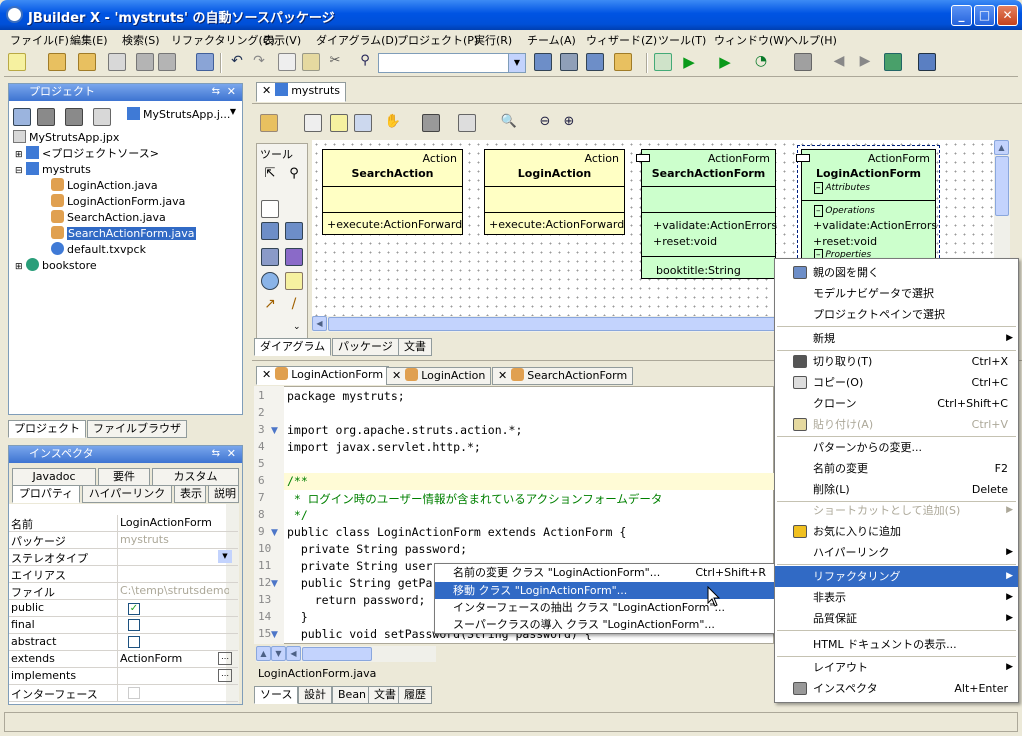  What do you see at coordinates (323, 375) in the screenshot?
I see `tab-loginactionform: ✕ LoginActionForm` at bounding box center [323, 375].